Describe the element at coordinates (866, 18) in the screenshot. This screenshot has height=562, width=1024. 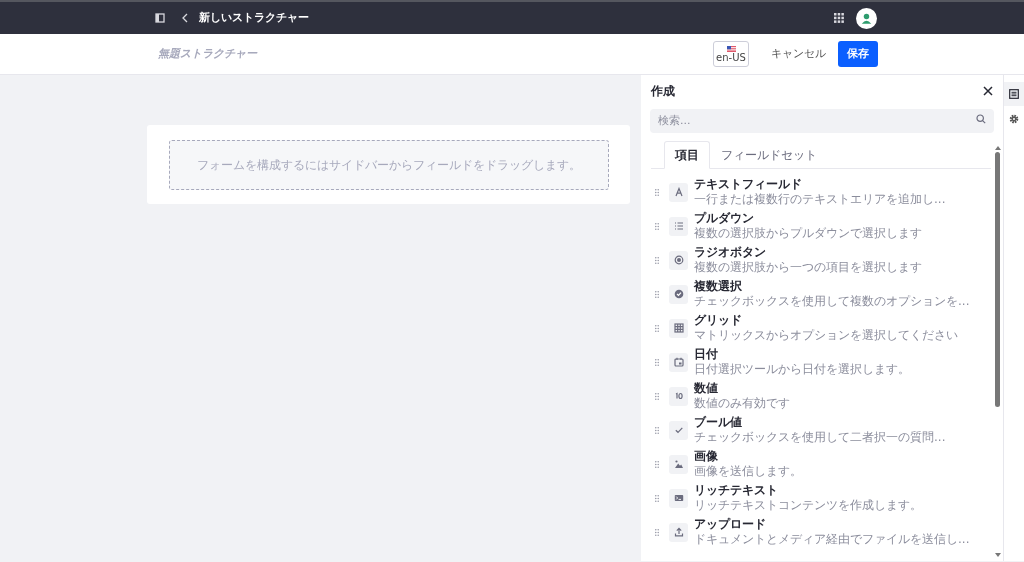
I see `user-avatar-icon` at that location.